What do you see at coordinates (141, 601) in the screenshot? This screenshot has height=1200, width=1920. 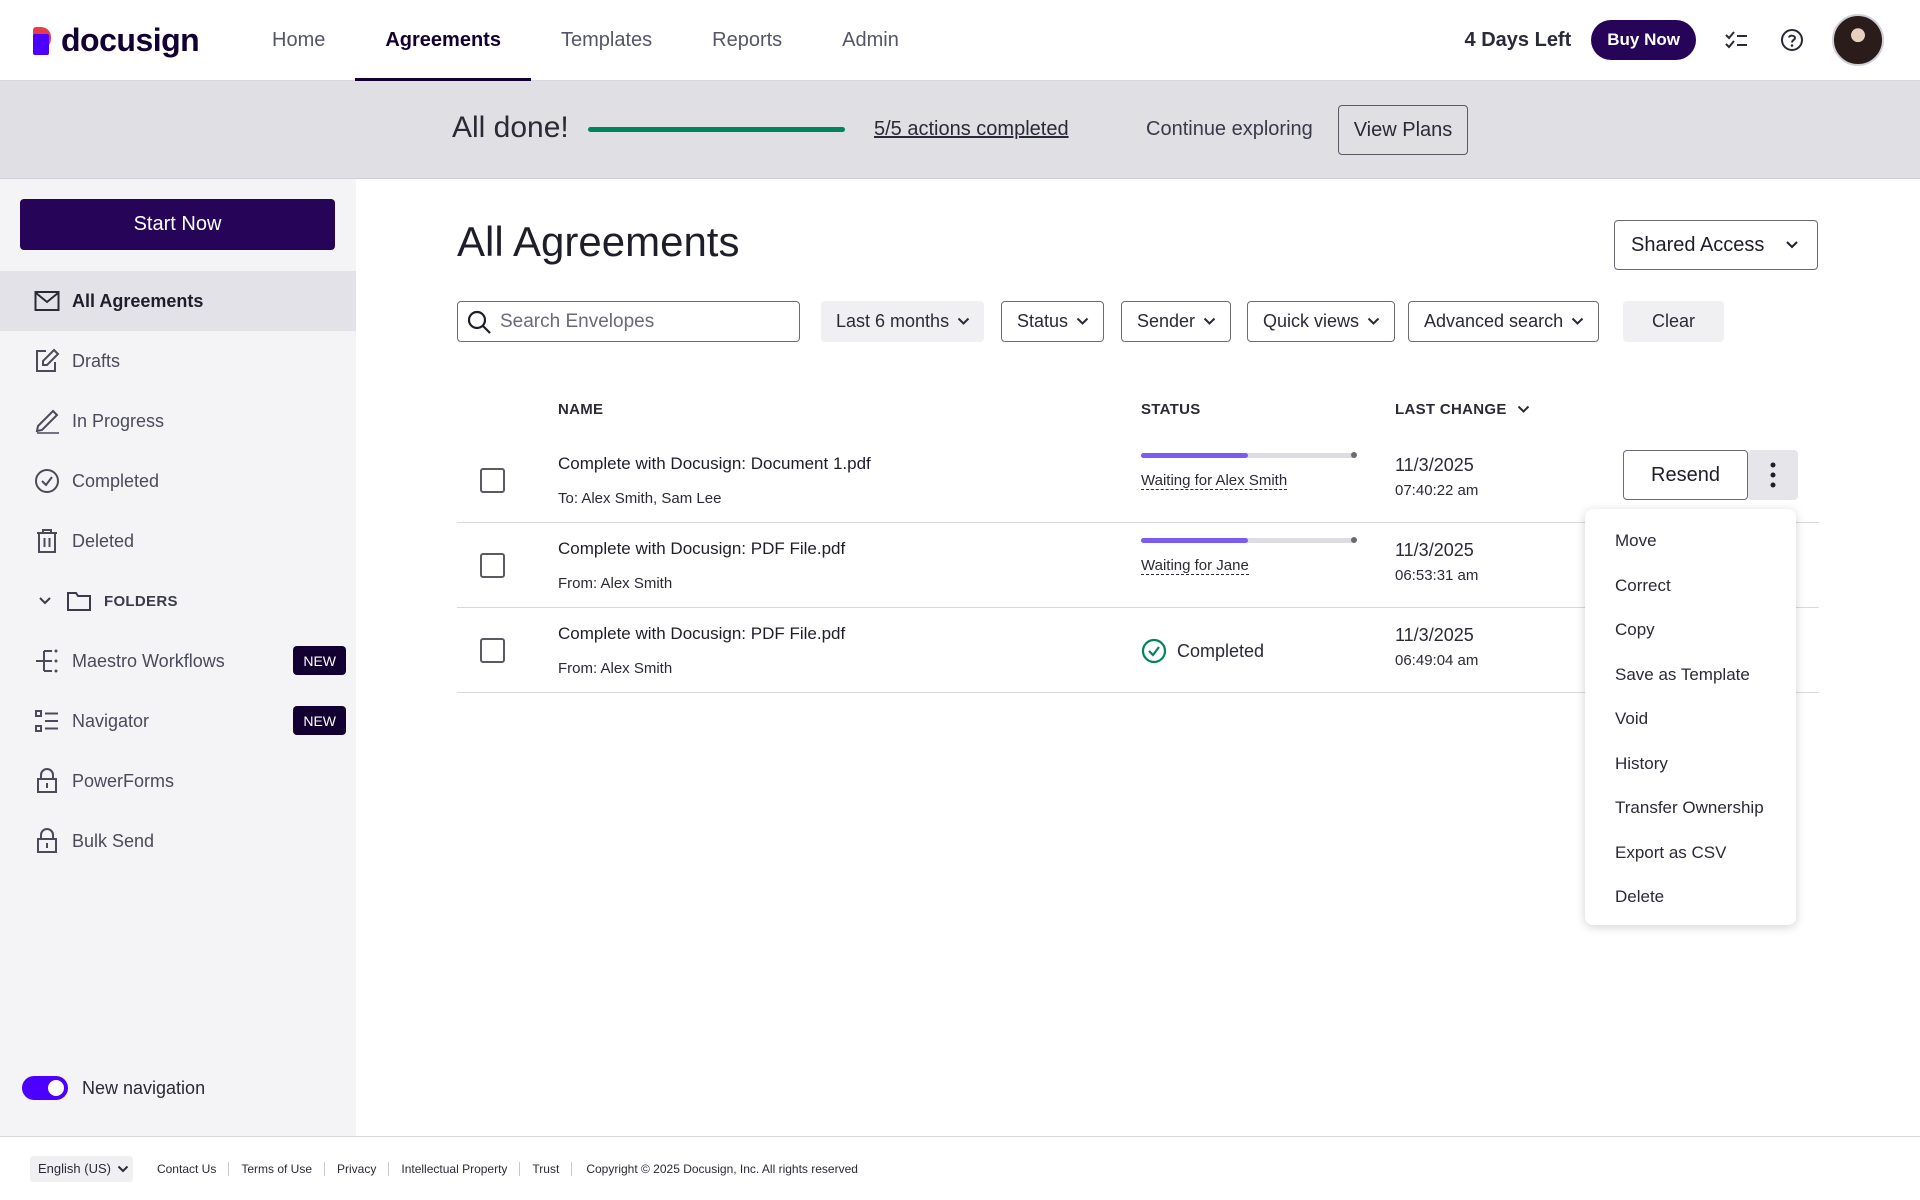 I see `folders-label: FOLDERS` at bounding box center [141, 601].